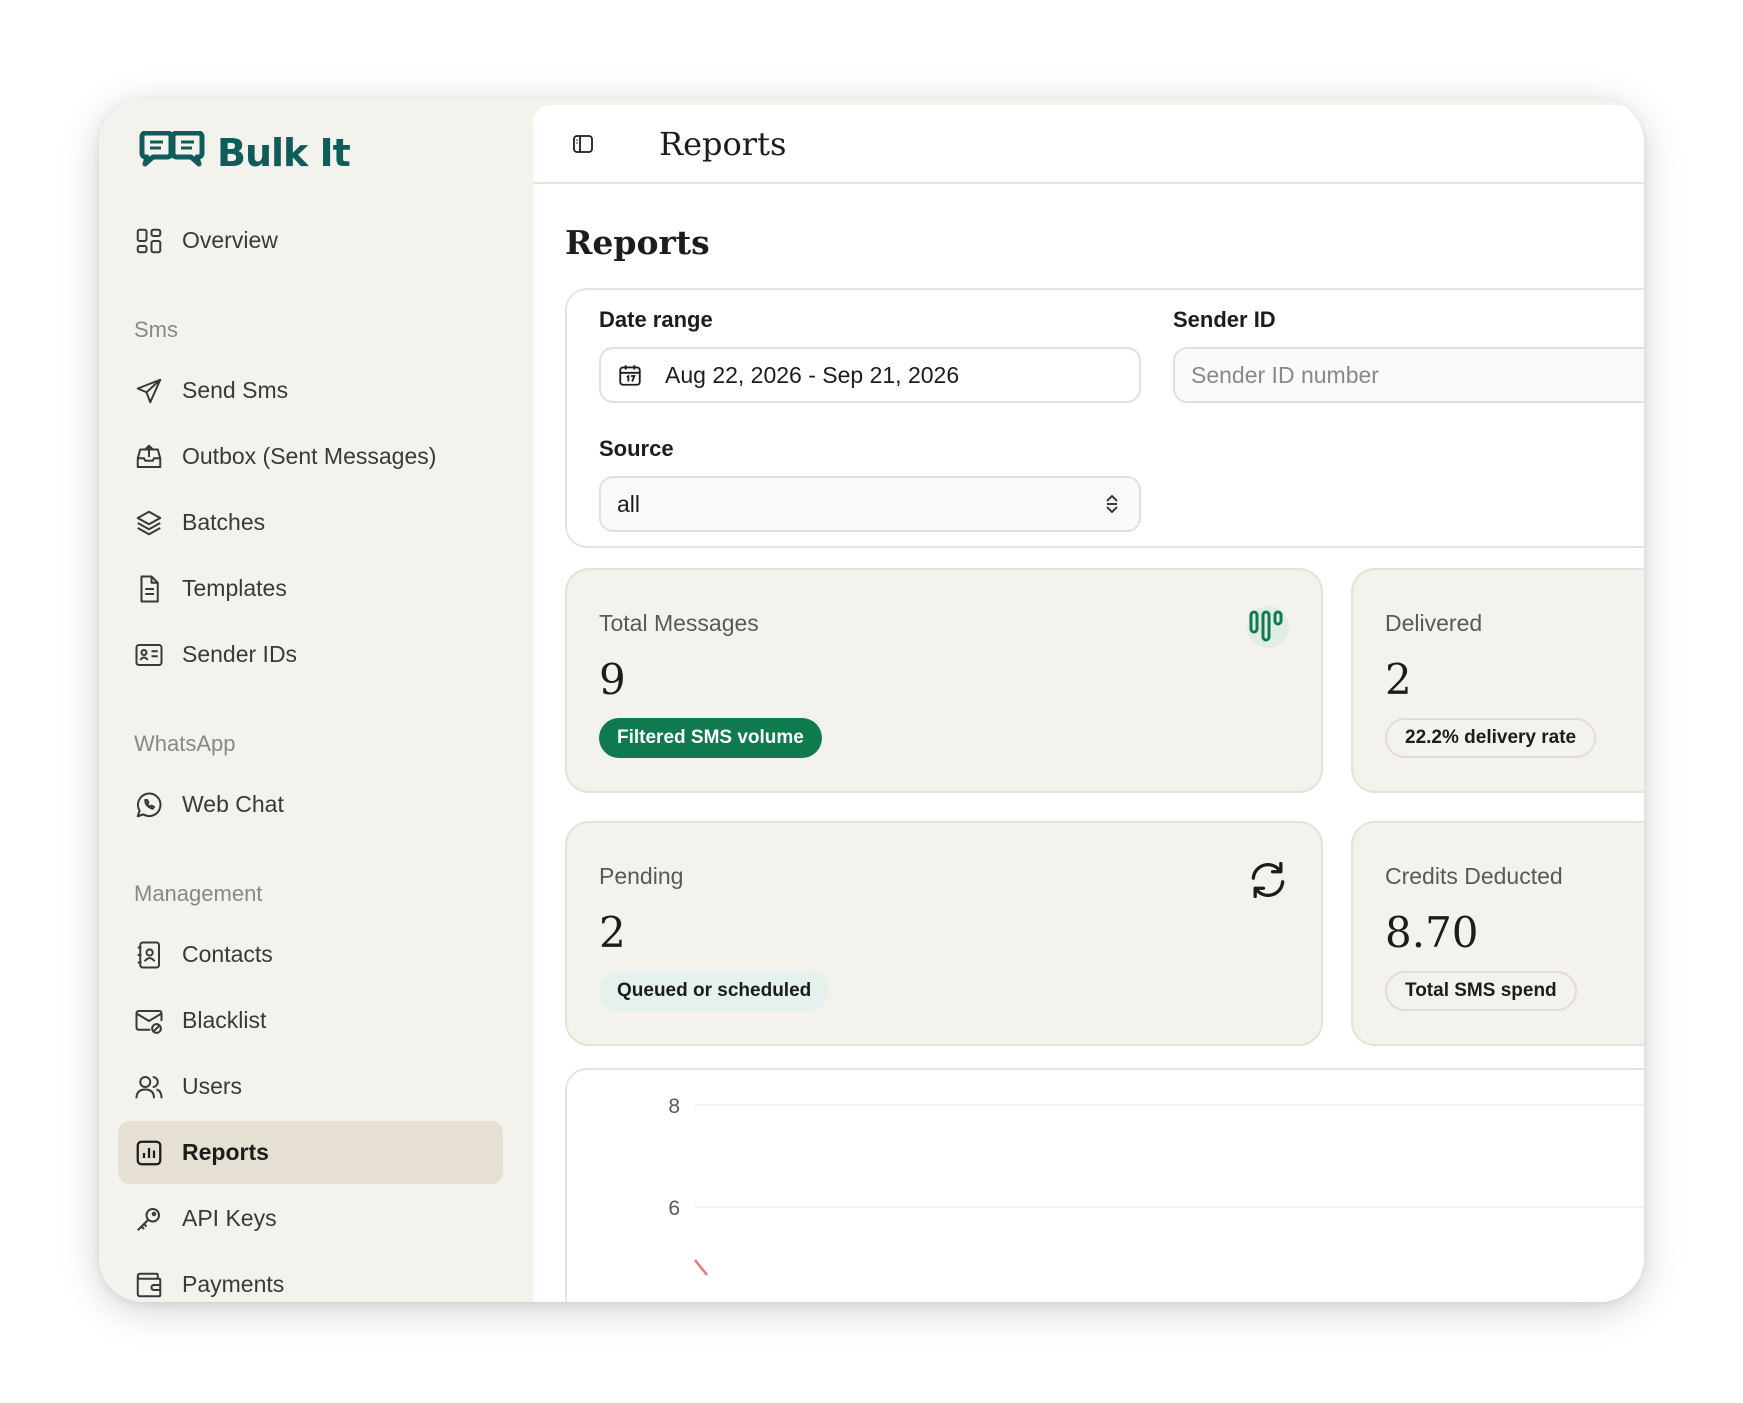  I want to click on series-line, so click(701, 1267).